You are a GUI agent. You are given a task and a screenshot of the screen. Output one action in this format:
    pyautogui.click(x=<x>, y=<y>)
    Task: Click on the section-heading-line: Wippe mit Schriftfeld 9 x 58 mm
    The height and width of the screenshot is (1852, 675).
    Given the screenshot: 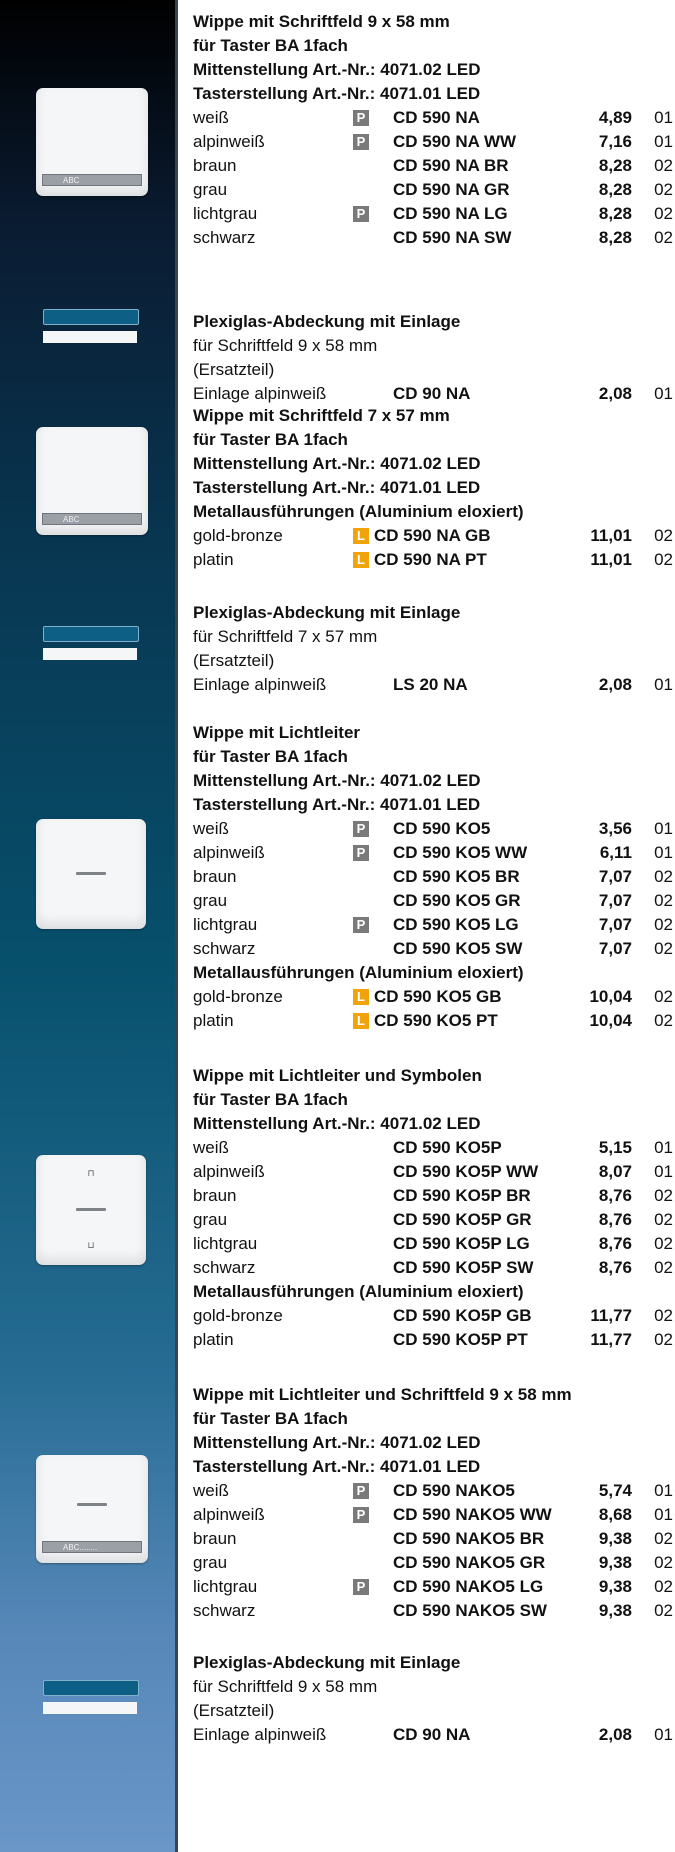 What is the action you would take?
    pyautogui.click(x=321, y=21)
    